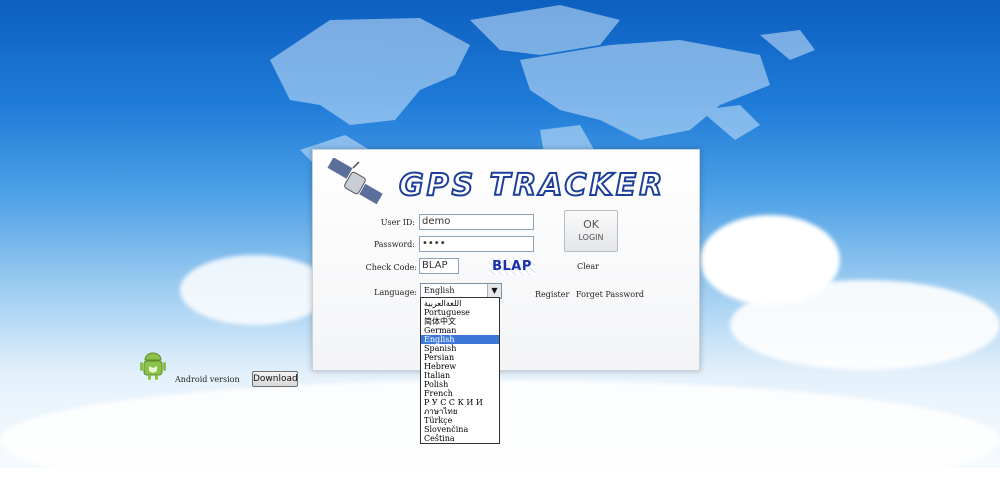  Describe the element at coordinates (207, 379) in the screenshot. I see `android-version-label: Android version` at that location.